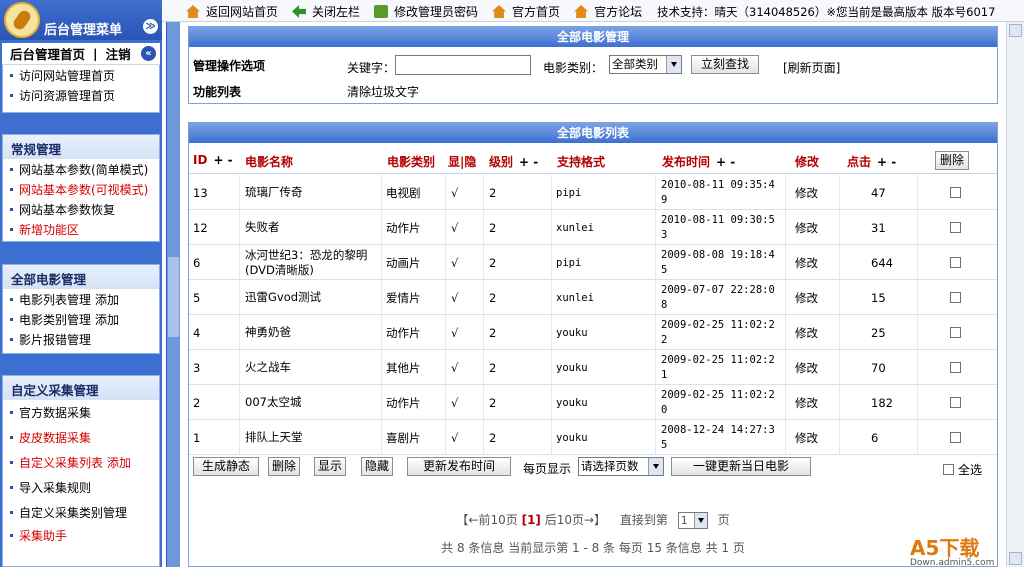 The height and width of the screenshot is (567, 1024). I want to click on sidebar-splitter, so click(173, 294).